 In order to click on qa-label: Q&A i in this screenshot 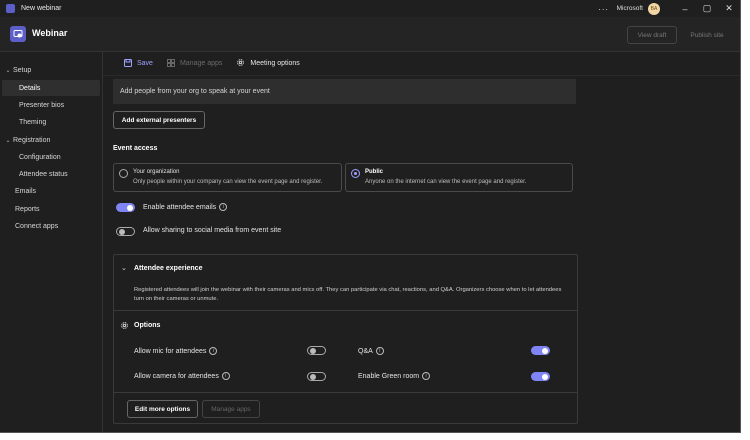, I will do `click(371, 351)`.